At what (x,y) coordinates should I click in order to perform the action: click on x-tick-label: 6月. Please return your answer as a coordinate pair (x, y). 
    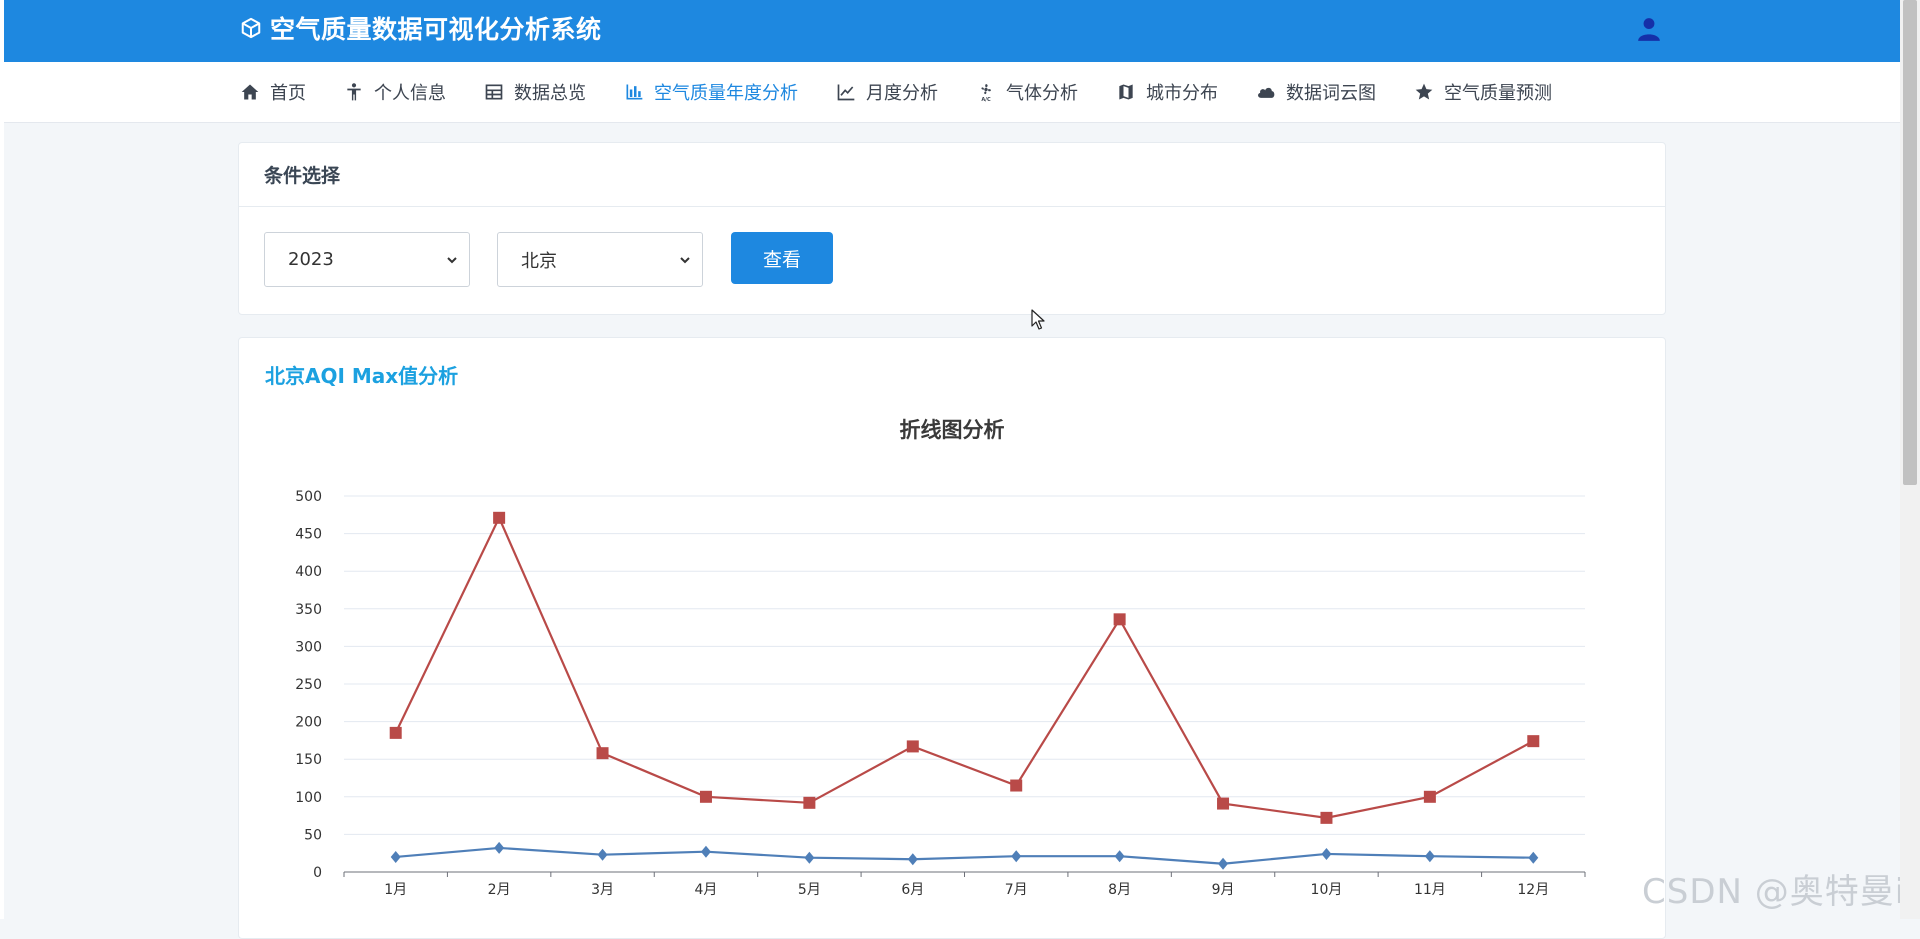
    Looking at the image, I should click on (912, 890).